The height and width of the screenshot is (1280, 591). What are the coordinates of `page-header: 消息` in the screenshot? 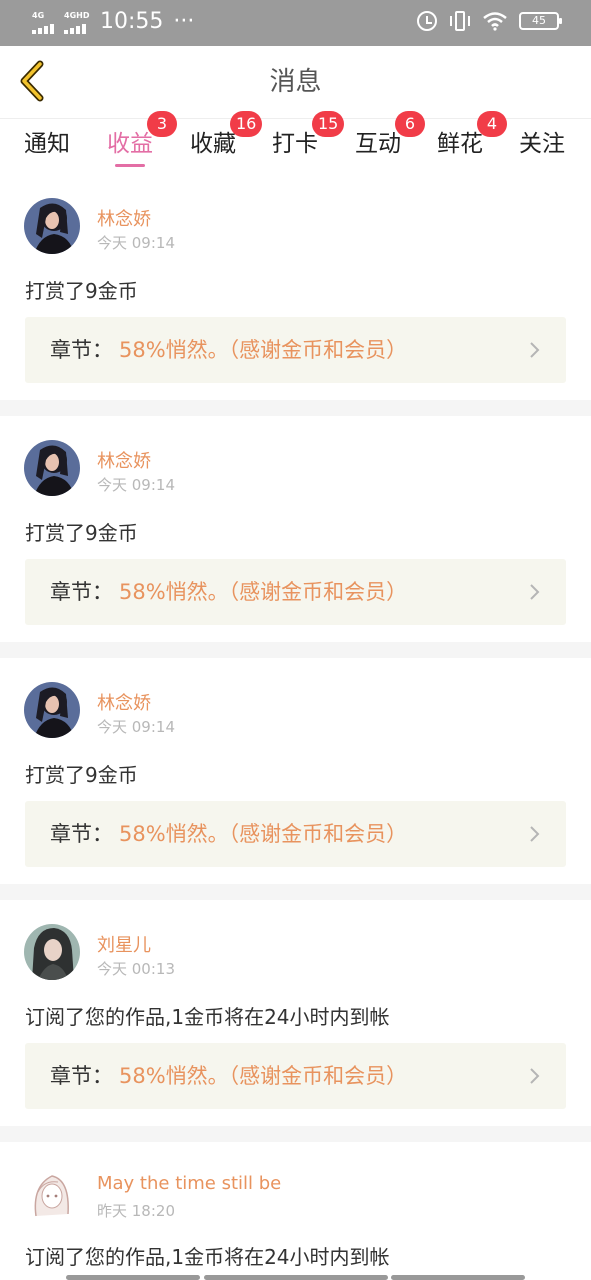 It's located at (295, 82).